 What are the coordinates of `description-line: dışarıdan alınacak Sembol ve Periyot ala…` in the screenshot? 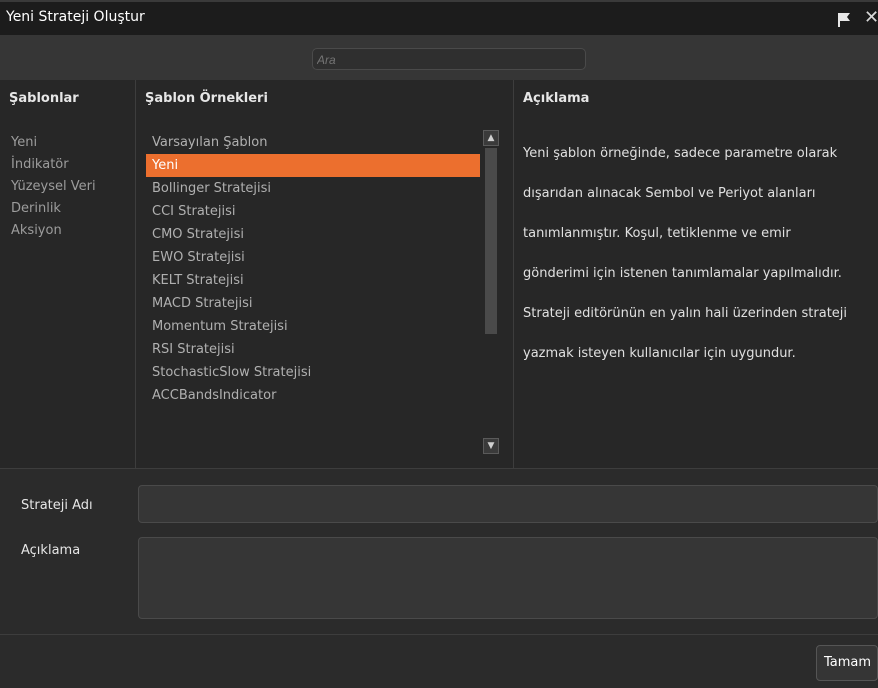 It's located at (669, 193).